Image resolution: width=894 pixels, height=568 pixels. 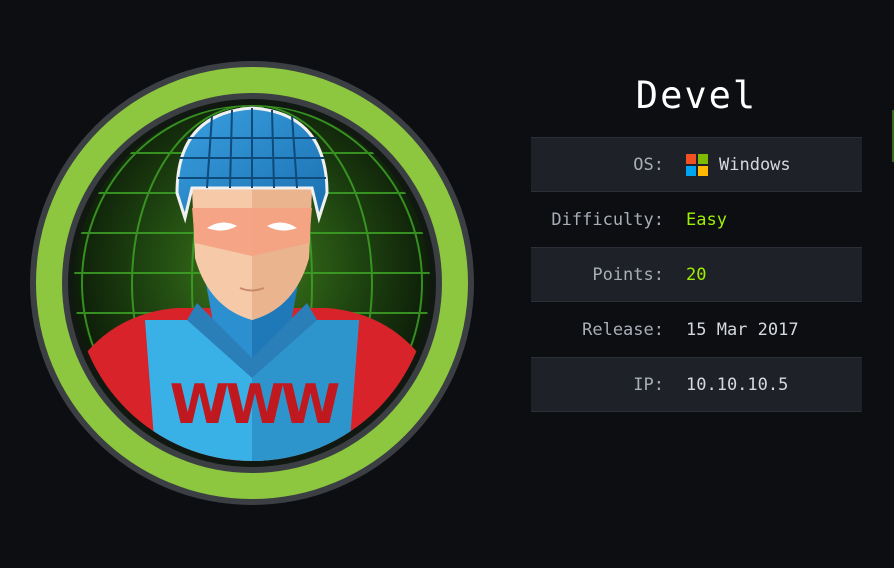 I want to click on difficulty-value: Easy, so click(x=706, y=219).